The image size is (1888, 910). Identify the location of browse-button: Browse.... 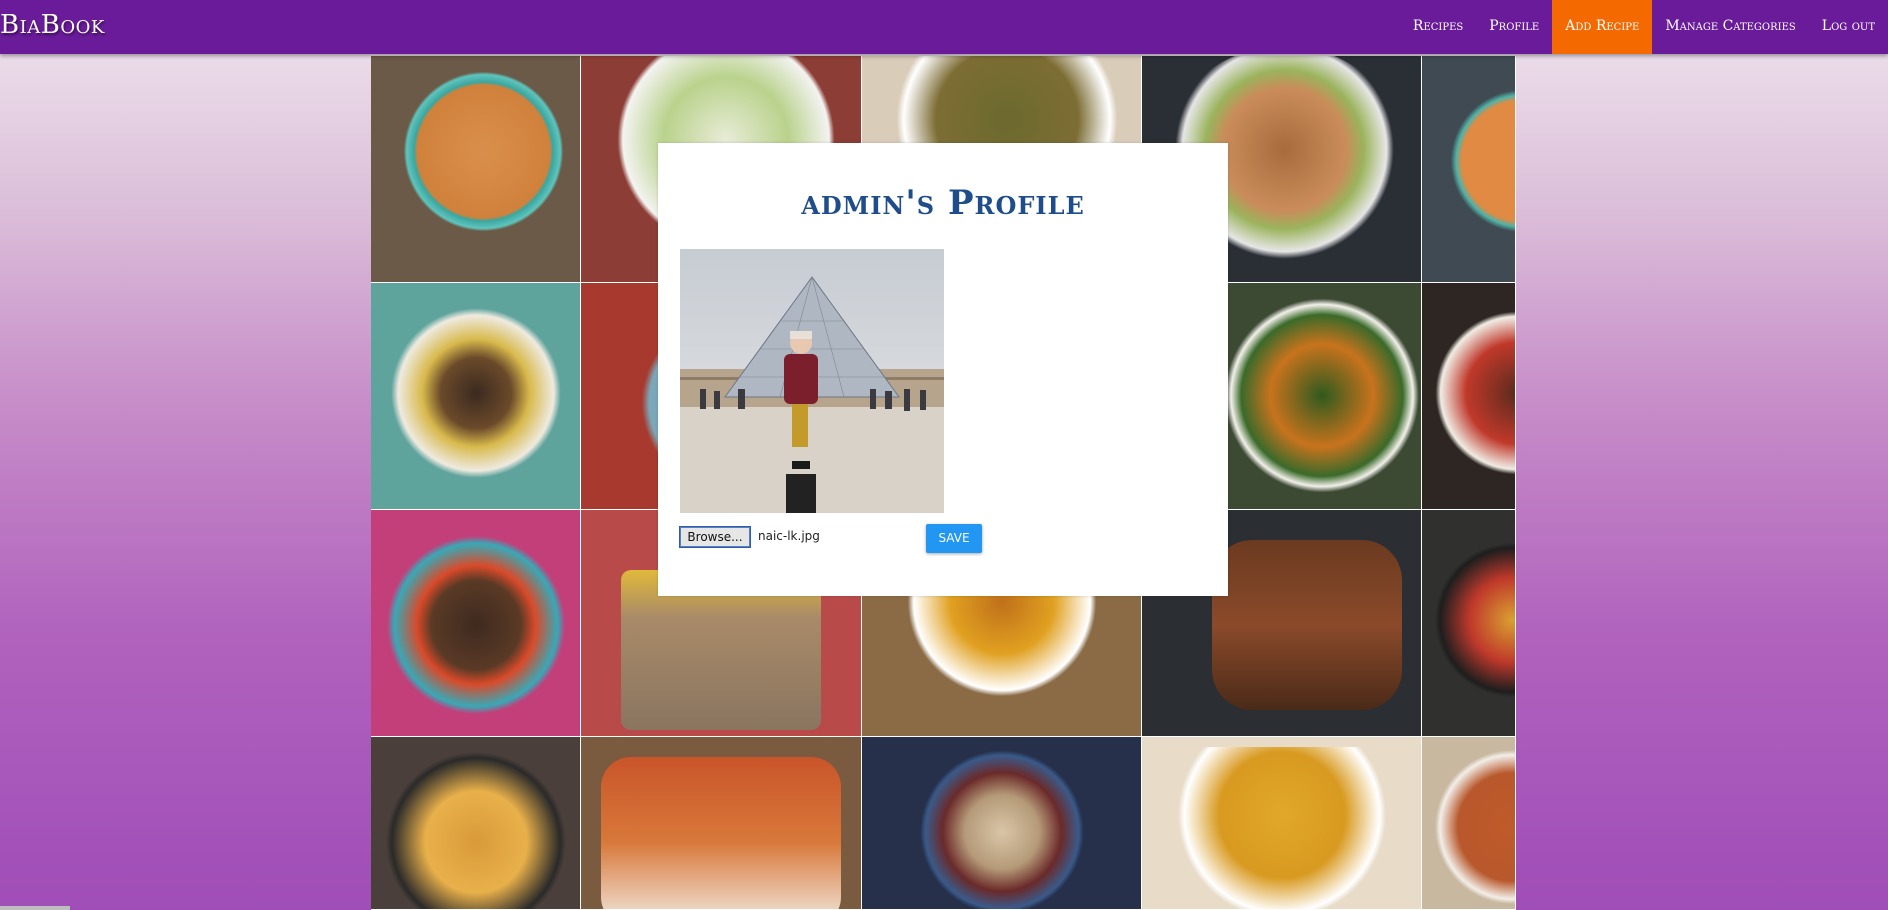
(715, 537).